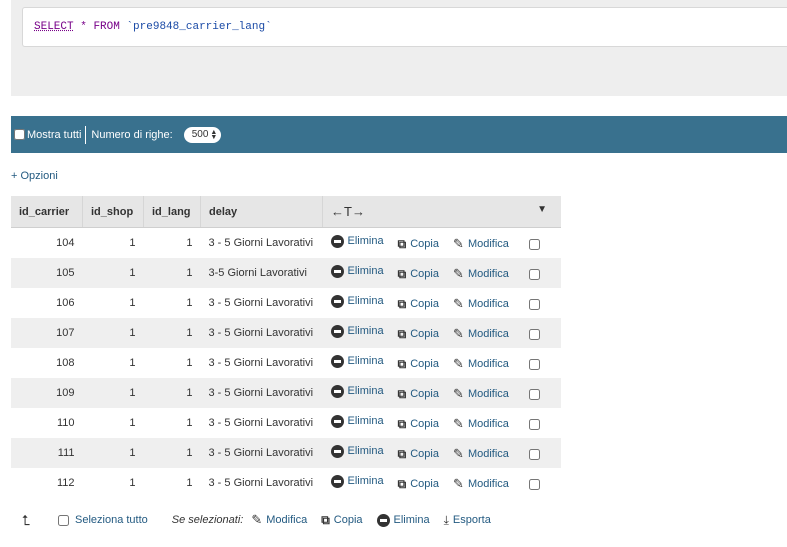  I want to click on column-header-id-carrier: id_carrier, so click(47, 212).